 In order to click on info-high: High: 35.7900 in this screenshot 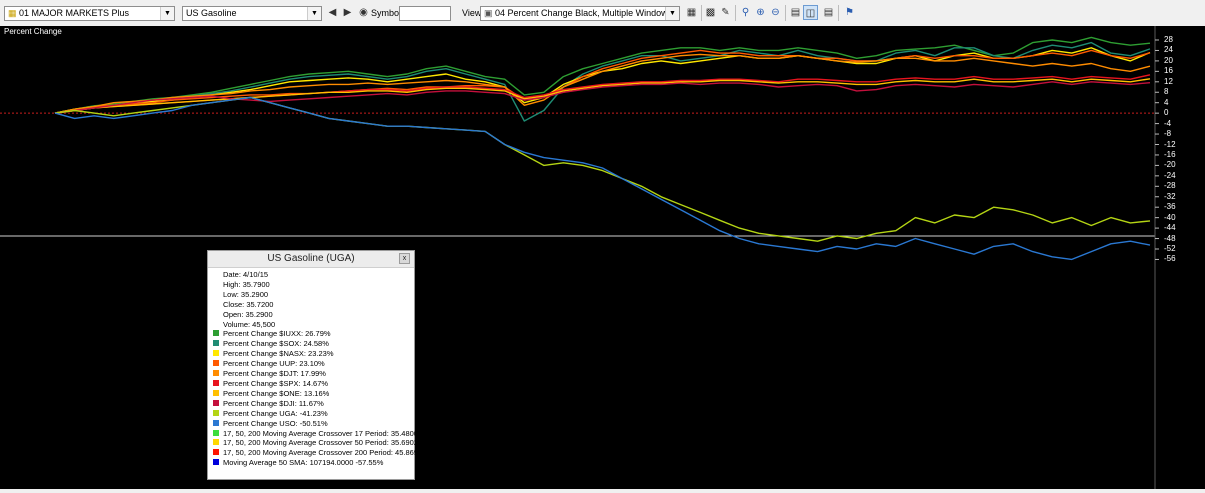, I will do `click(246, 284)`.